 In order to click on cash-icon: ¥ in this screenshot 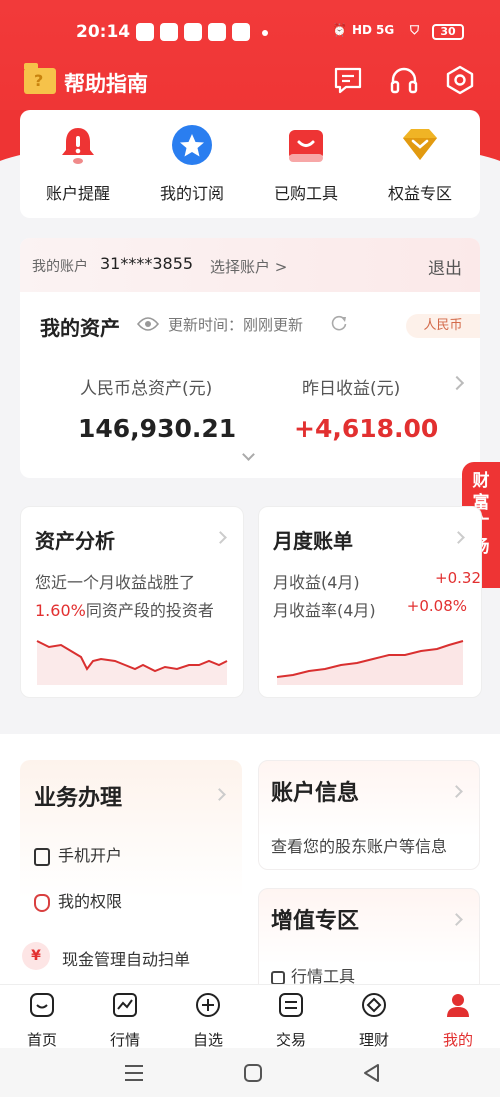, I will do `click(36, 956)`.